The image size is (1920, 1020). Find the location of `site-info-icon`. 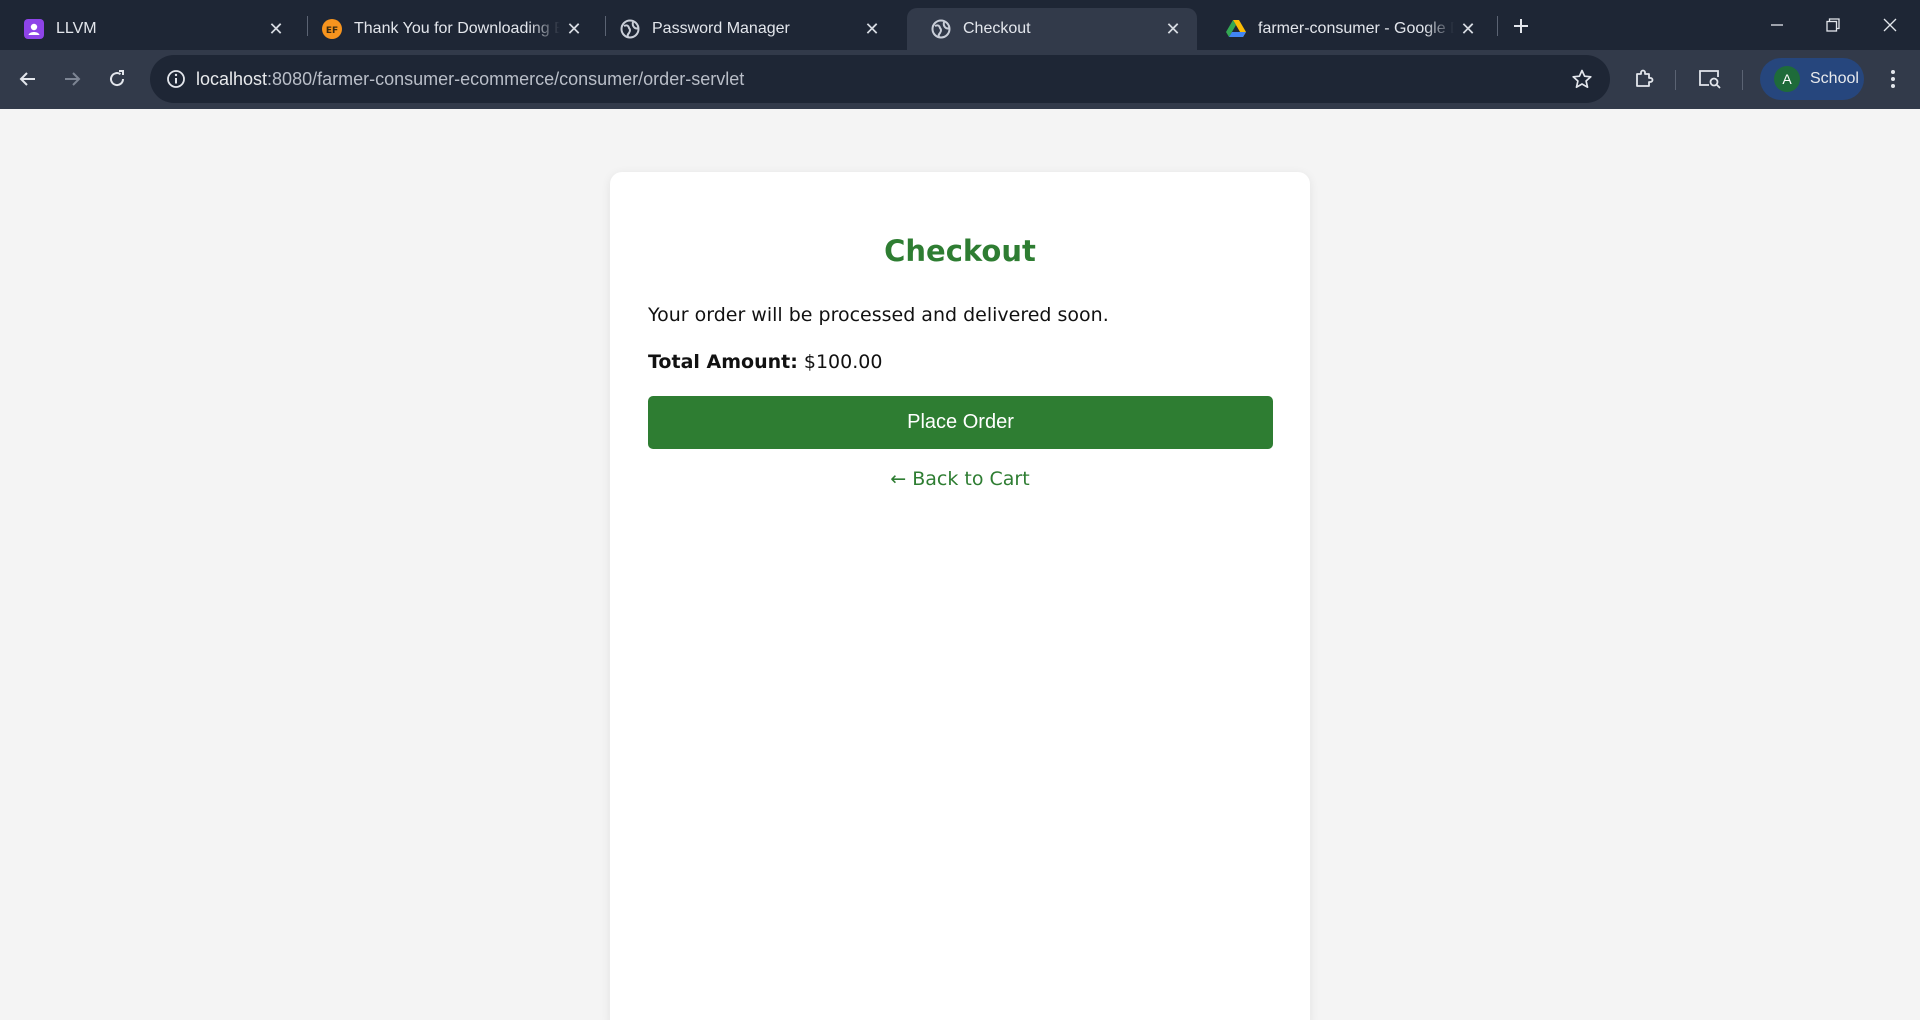

site-info-icon is located at coordinates (176, 79).